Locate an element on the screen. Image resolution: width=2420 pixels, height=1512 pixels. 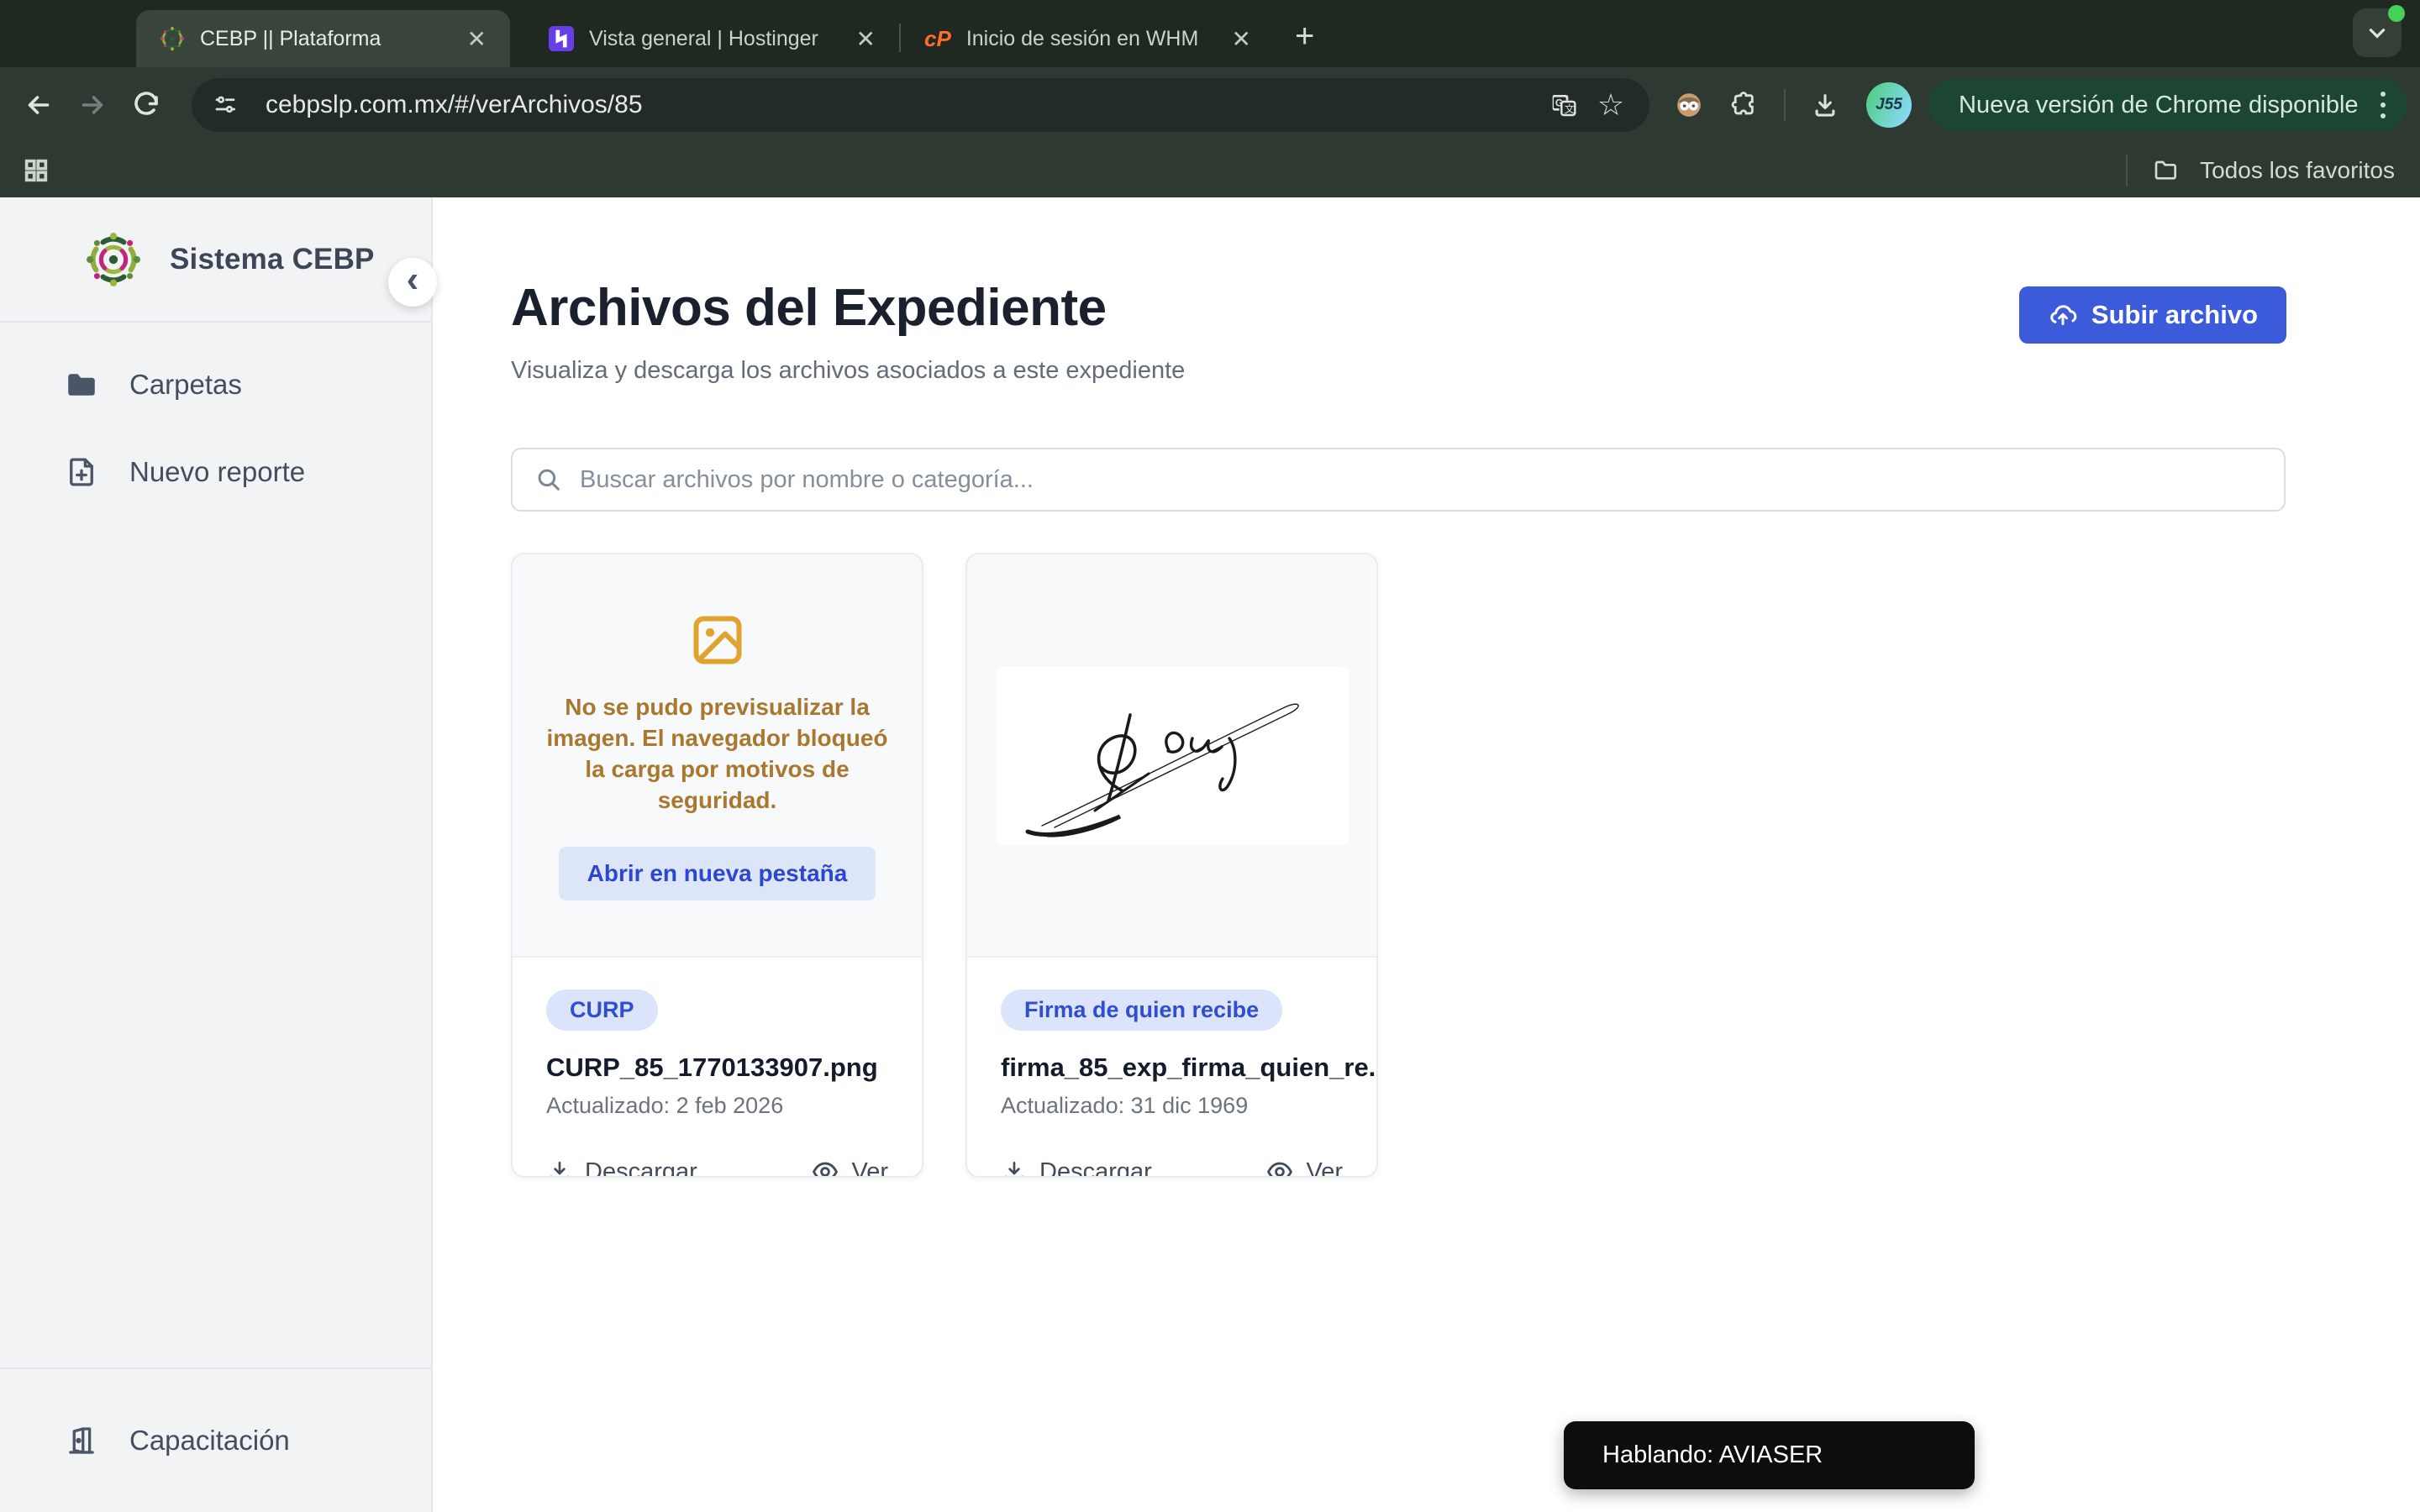
sidebar-footer: Capacitación is located at coordinates (216, 1440).